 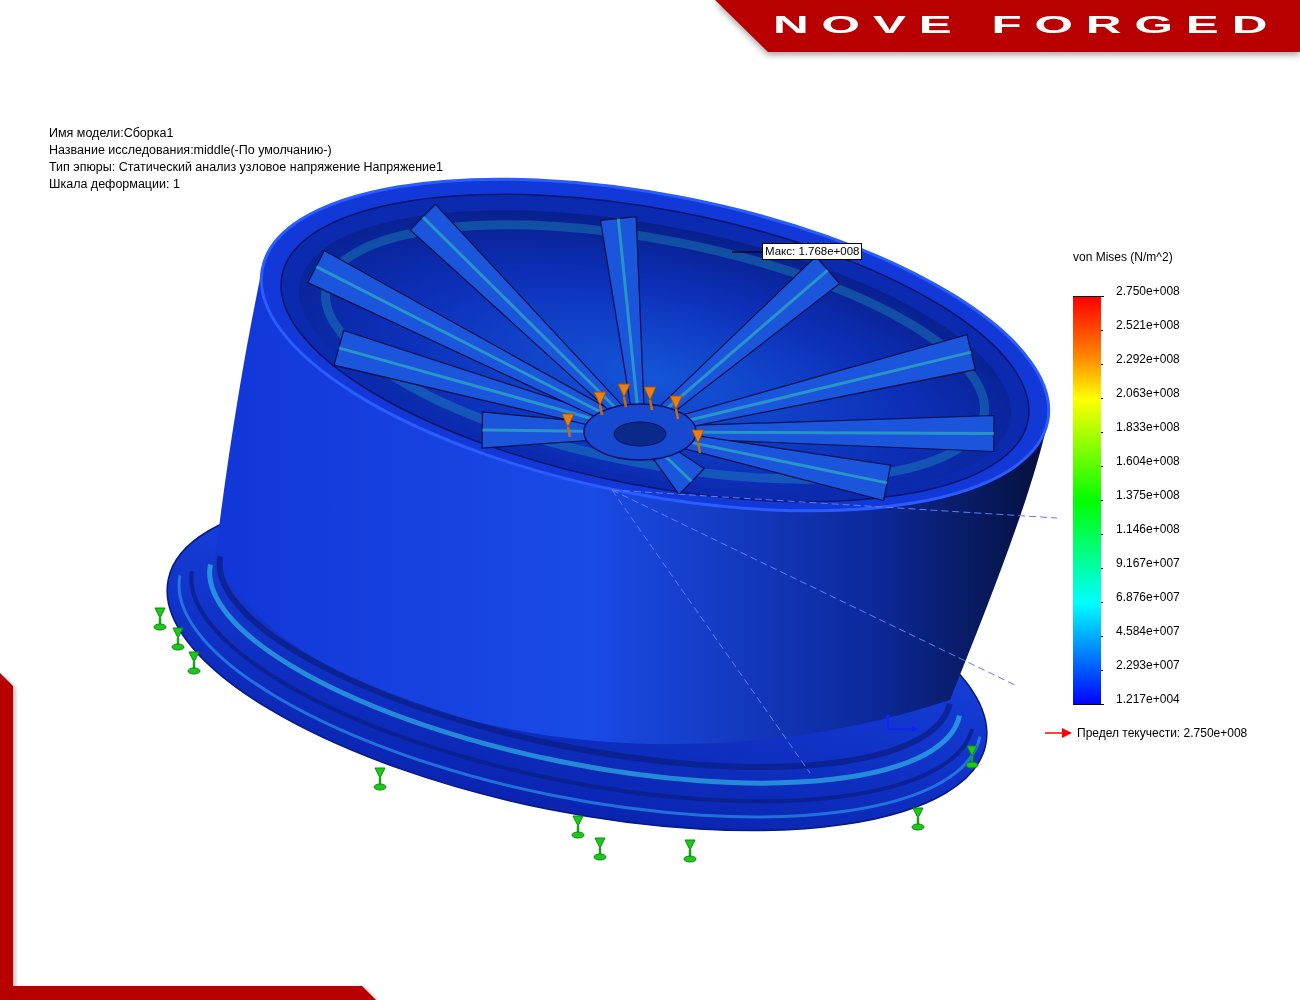 What do you see at coordinates (1148, 393) in the screenshot?
I see `scale-value-label: 2.063e+008` at bounding box center [1148, 393].